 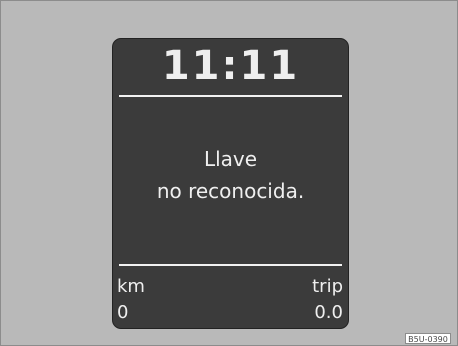 What do you see at coordinates (327, 286) in the screenshot?
I see `trip-label: trip` at bounding box center [327, 286].